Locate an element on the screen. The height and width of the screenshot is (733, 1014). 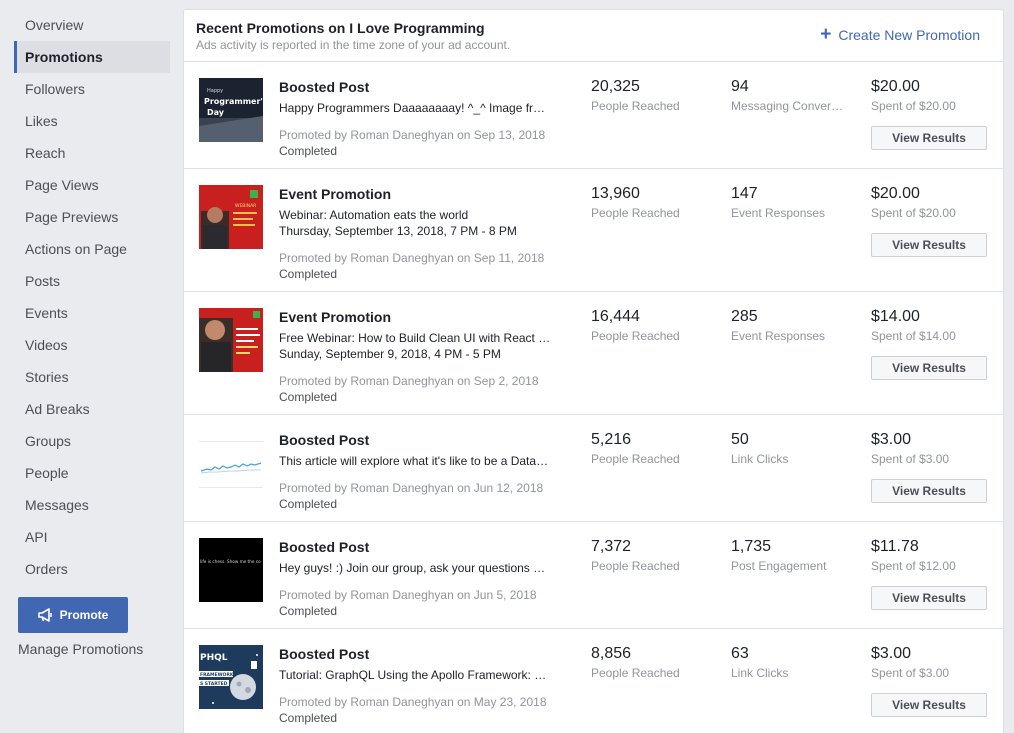
promote-label: Promote is located at coordinates (84, 615).